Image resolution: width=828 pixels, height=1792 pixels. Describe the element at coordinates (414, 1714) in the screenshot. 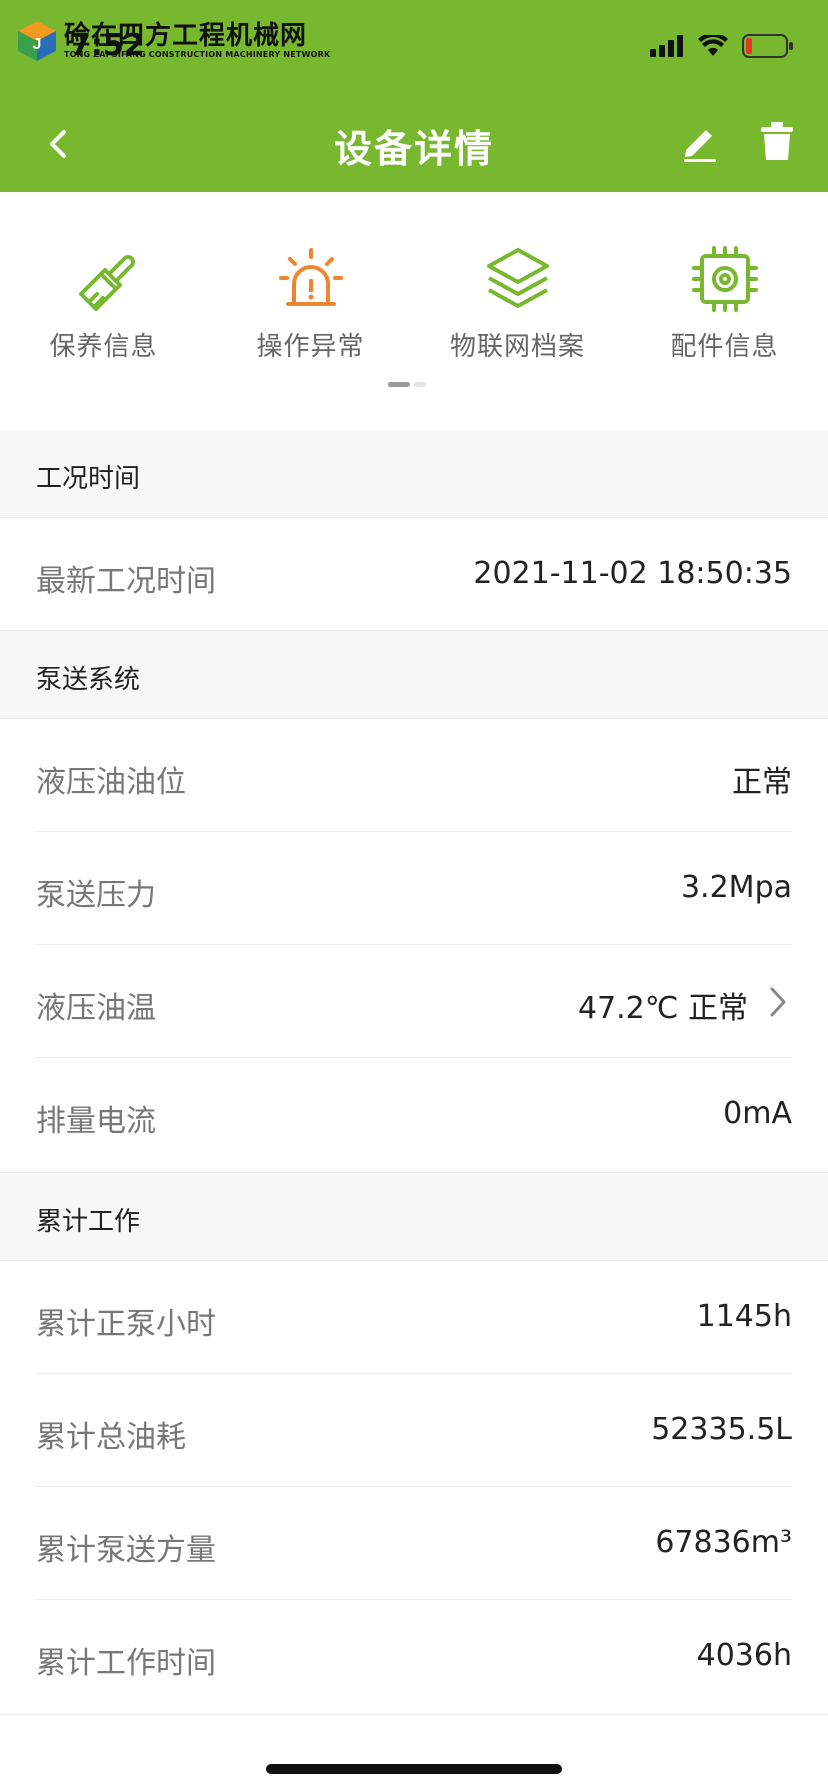

I see `divider` at that location.